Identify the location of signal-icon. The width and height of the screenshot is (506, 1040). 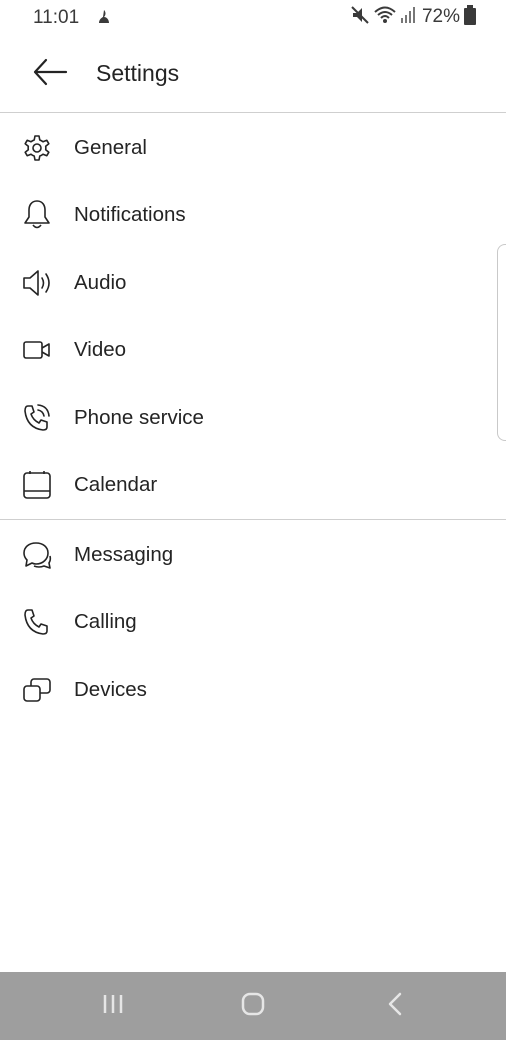
(408, 17).